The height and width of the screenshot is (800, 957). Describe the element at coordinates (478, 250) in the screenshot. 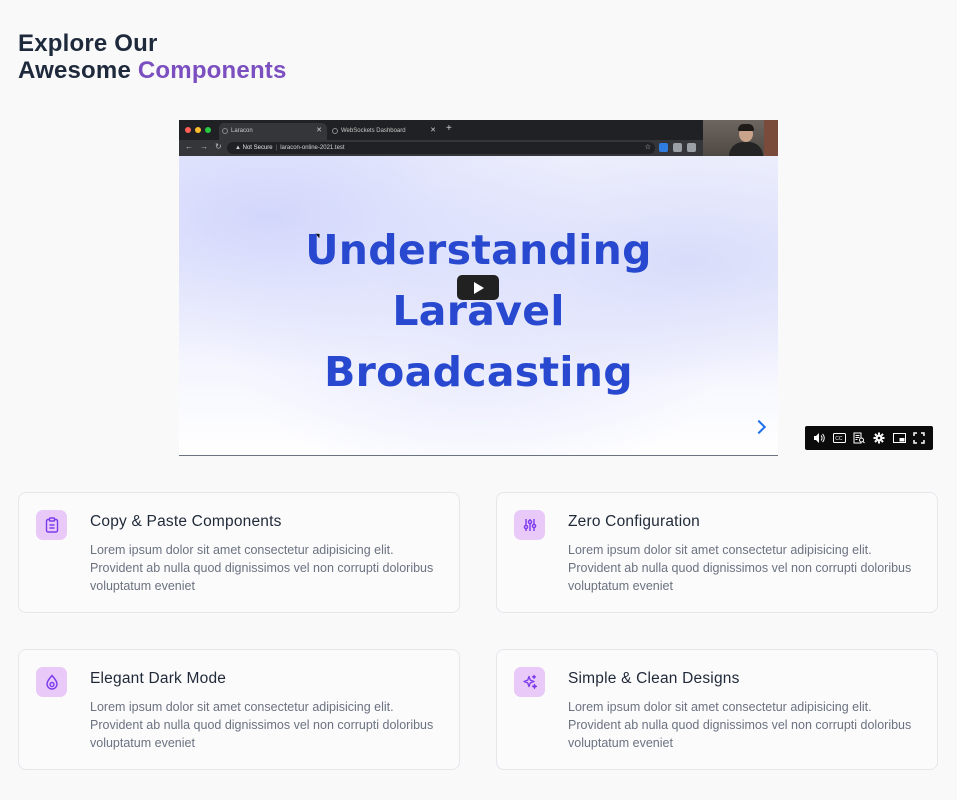

I see `slide-title-line-1: Understanding` at that location.